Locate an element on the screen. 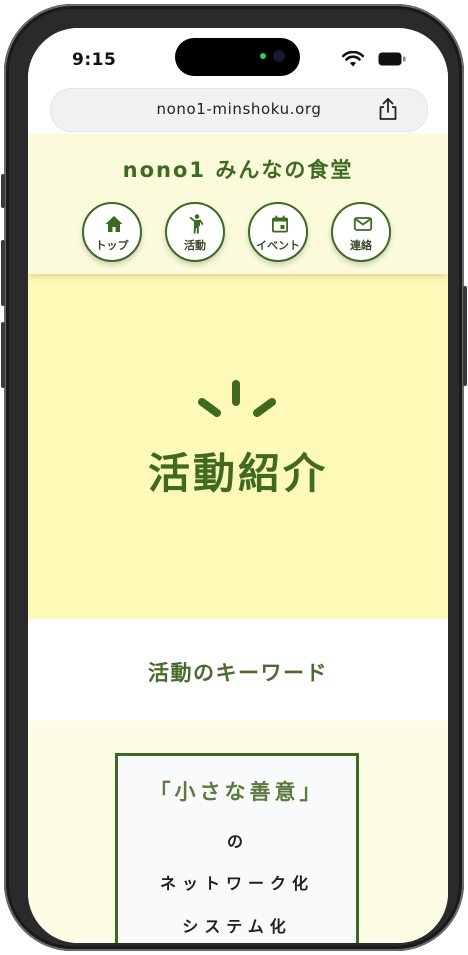 The width and height of the screenshot is (468, 955). browser-address-bar: nono1-minshoku.org is located at coordinates (239, 110).